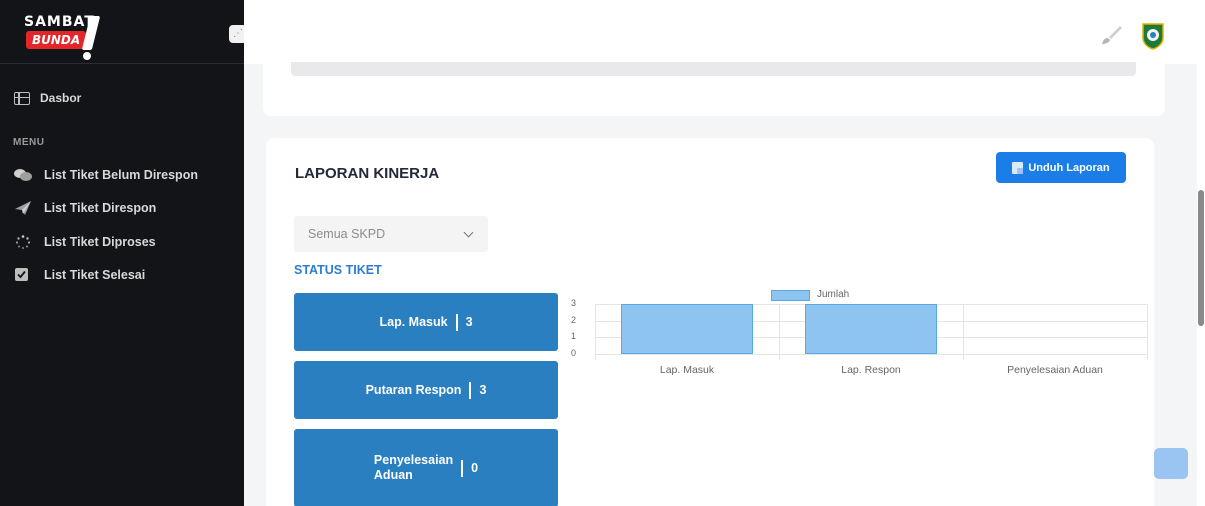 Image resolution: width=1205 pixels, height=506 pixels. Describe the element at coordinates (23, 275) in the screenshot. I see `check-square-icon` at that location.